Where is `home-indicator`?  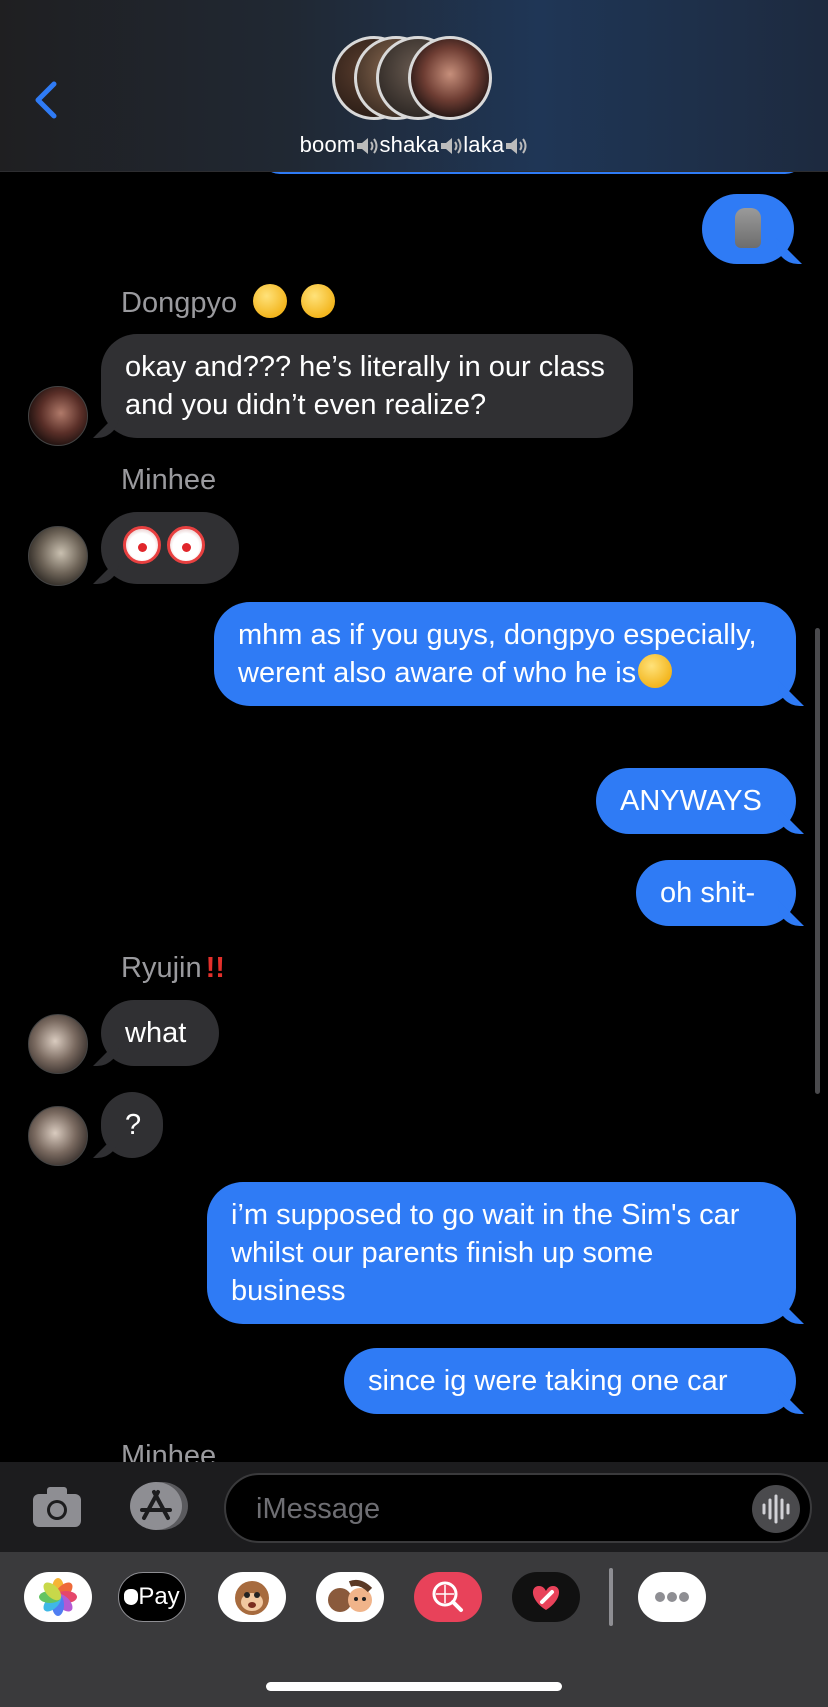 home-indicator is located at coordinates (414, 1686).